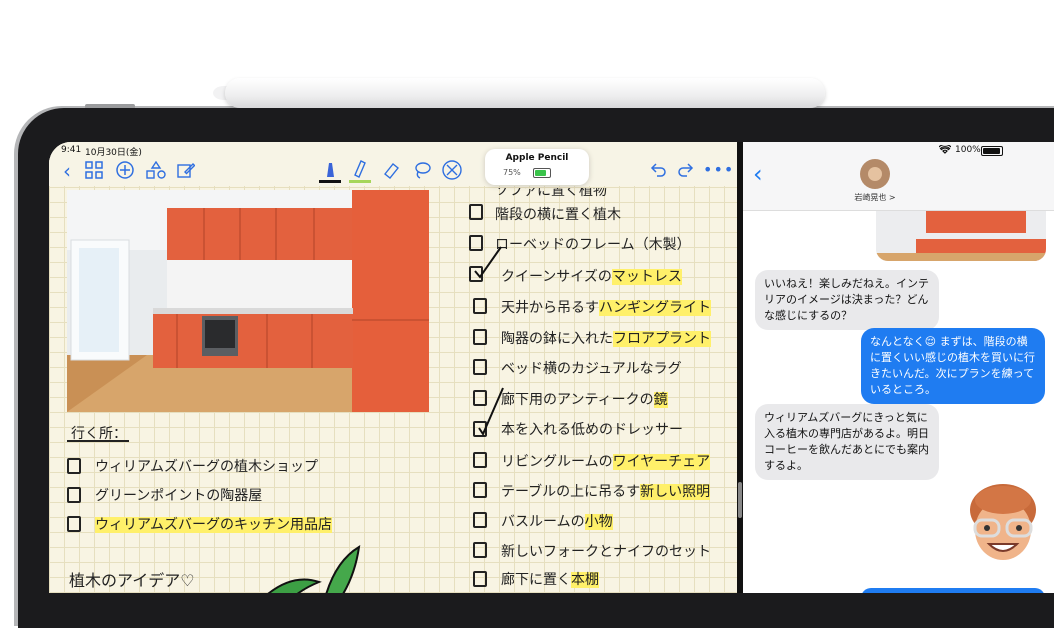 The image size is (1054, 628). What do you see at coordinates (585, 580) in the screenshot?
I see `highlighted-text: 本棚` at bounding box center [585, 580].